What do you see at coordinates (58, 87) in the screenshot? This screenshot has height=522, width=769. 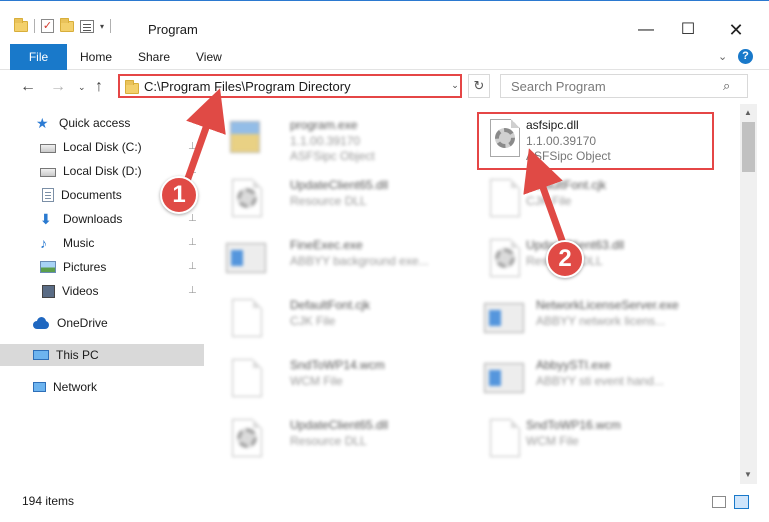 I see `forward-arrow-icon: →` at bounding box center [58, 87].